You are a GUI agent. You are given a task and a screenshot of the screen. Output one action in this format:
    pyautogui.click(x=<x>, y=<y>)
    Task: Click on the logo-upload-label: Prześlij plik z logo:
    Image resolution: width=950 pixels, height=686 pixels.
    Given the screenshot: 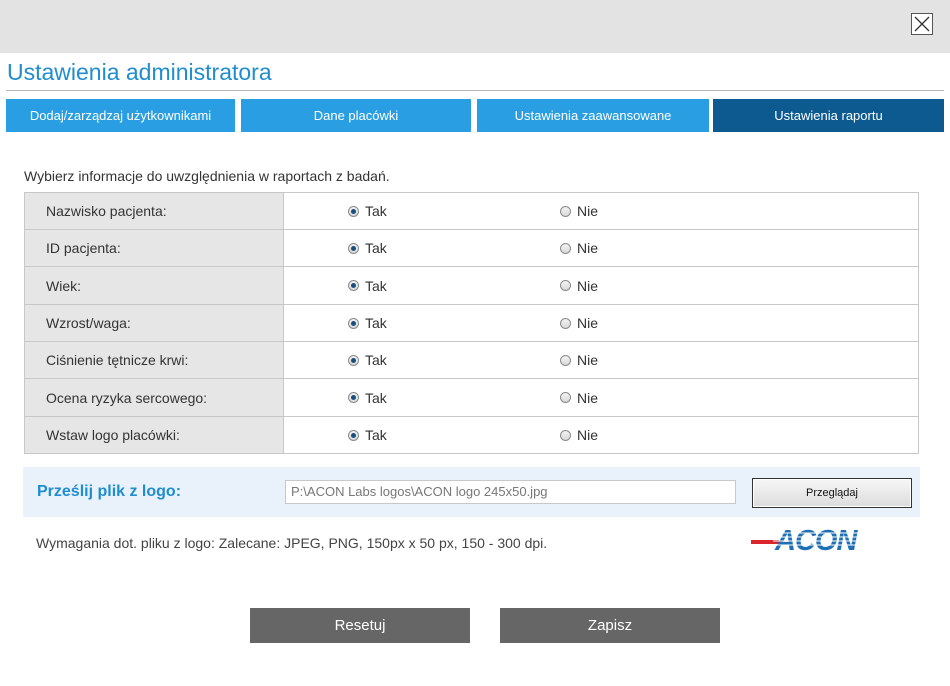 What is the action you would take?
    pyautogui.click(x=109, y=491)
    